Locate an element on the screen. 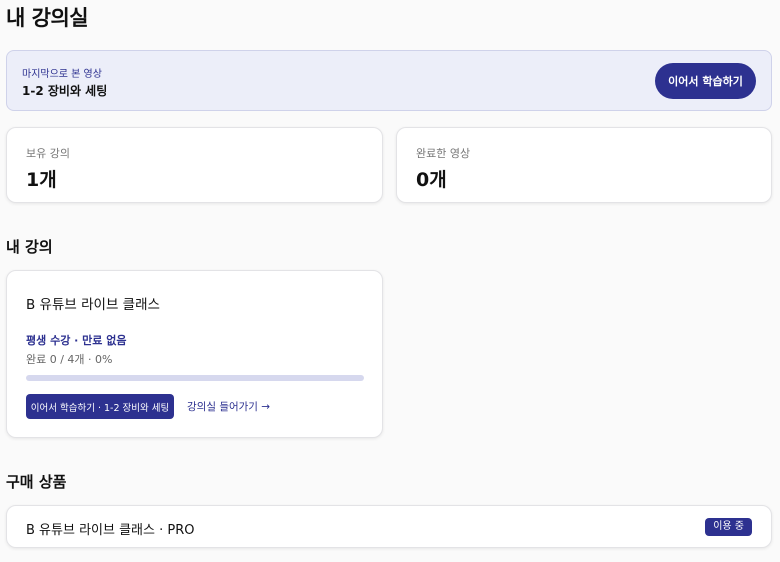 The height and width of the screenshot is (562, 780). course-title: B 유튜브 라이브 클래스 is located at coordinates (93, 305).